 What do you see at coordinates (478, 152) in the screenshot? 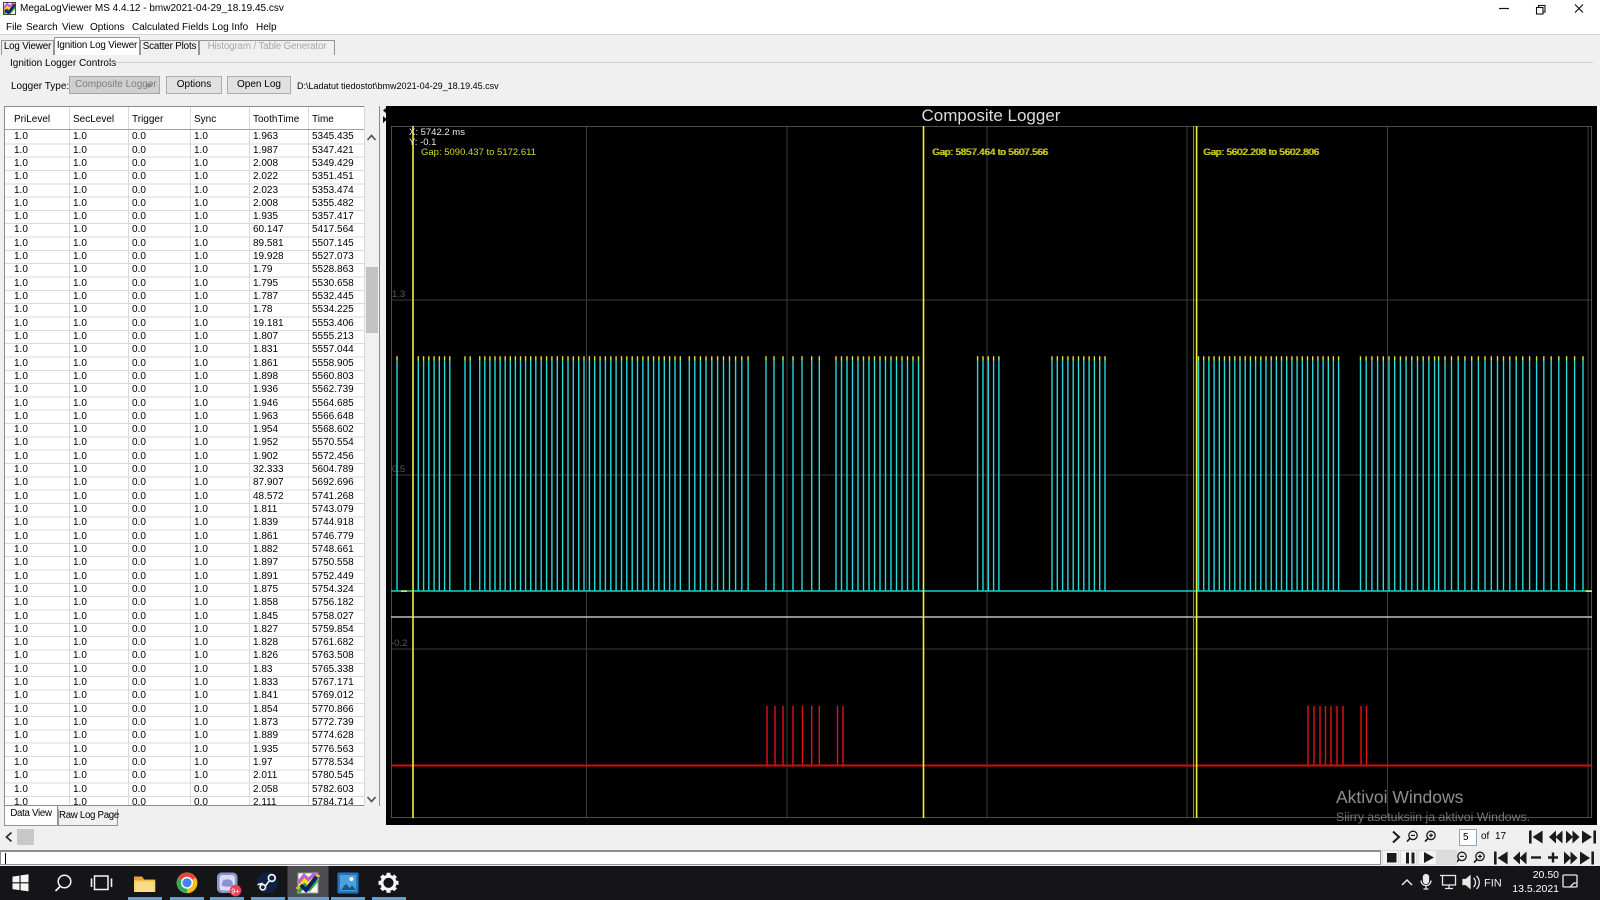
I see `svg-text: Gap: 5090.437 to 5172.611` at bounding box center [478, 152].